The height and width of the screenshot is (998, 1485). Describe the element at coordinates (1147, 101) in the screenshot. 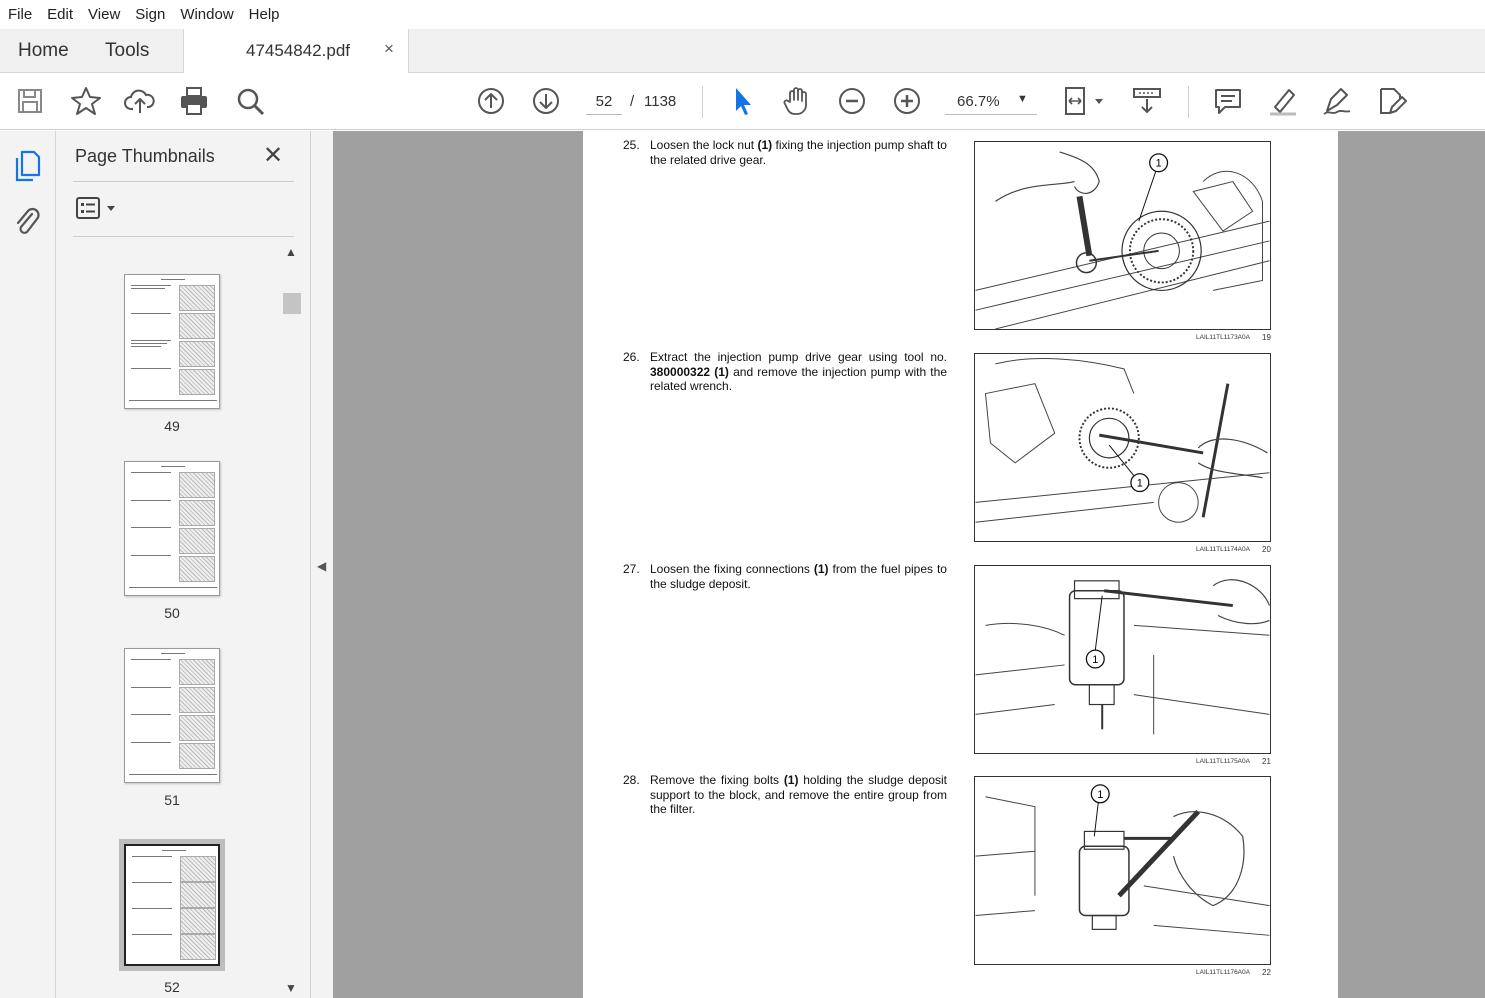

I see `scroll-mode-icon` at that location.